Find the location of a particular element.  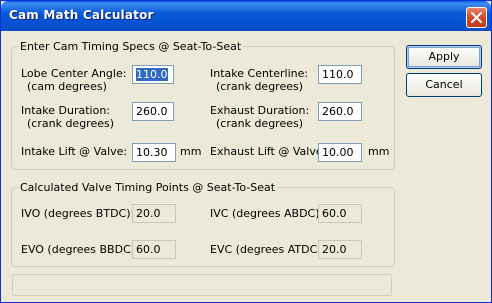

lobe-center-angle-value: 110.0 is located at coordinates (152, 74).